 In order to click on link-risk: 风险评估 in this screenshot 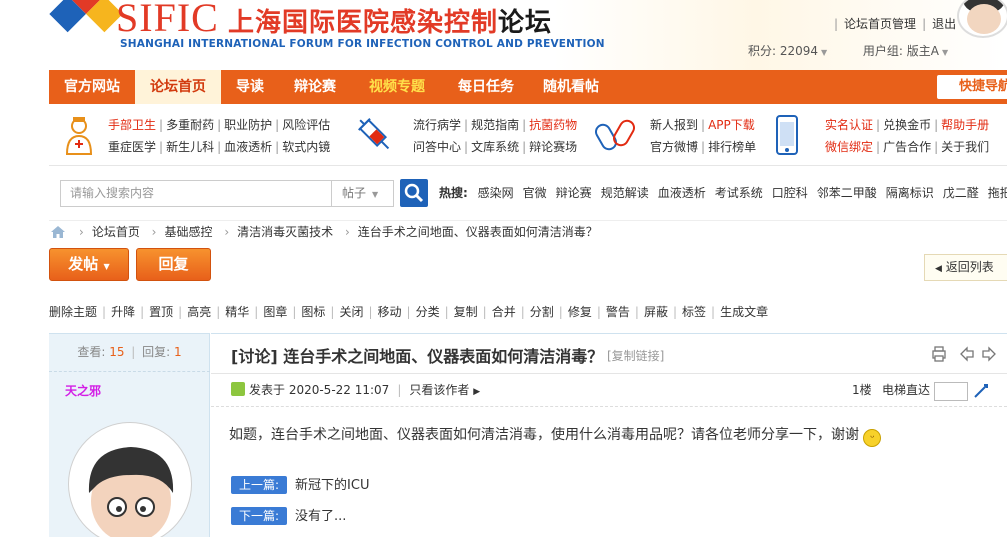, I will do `click(306, 125)`.